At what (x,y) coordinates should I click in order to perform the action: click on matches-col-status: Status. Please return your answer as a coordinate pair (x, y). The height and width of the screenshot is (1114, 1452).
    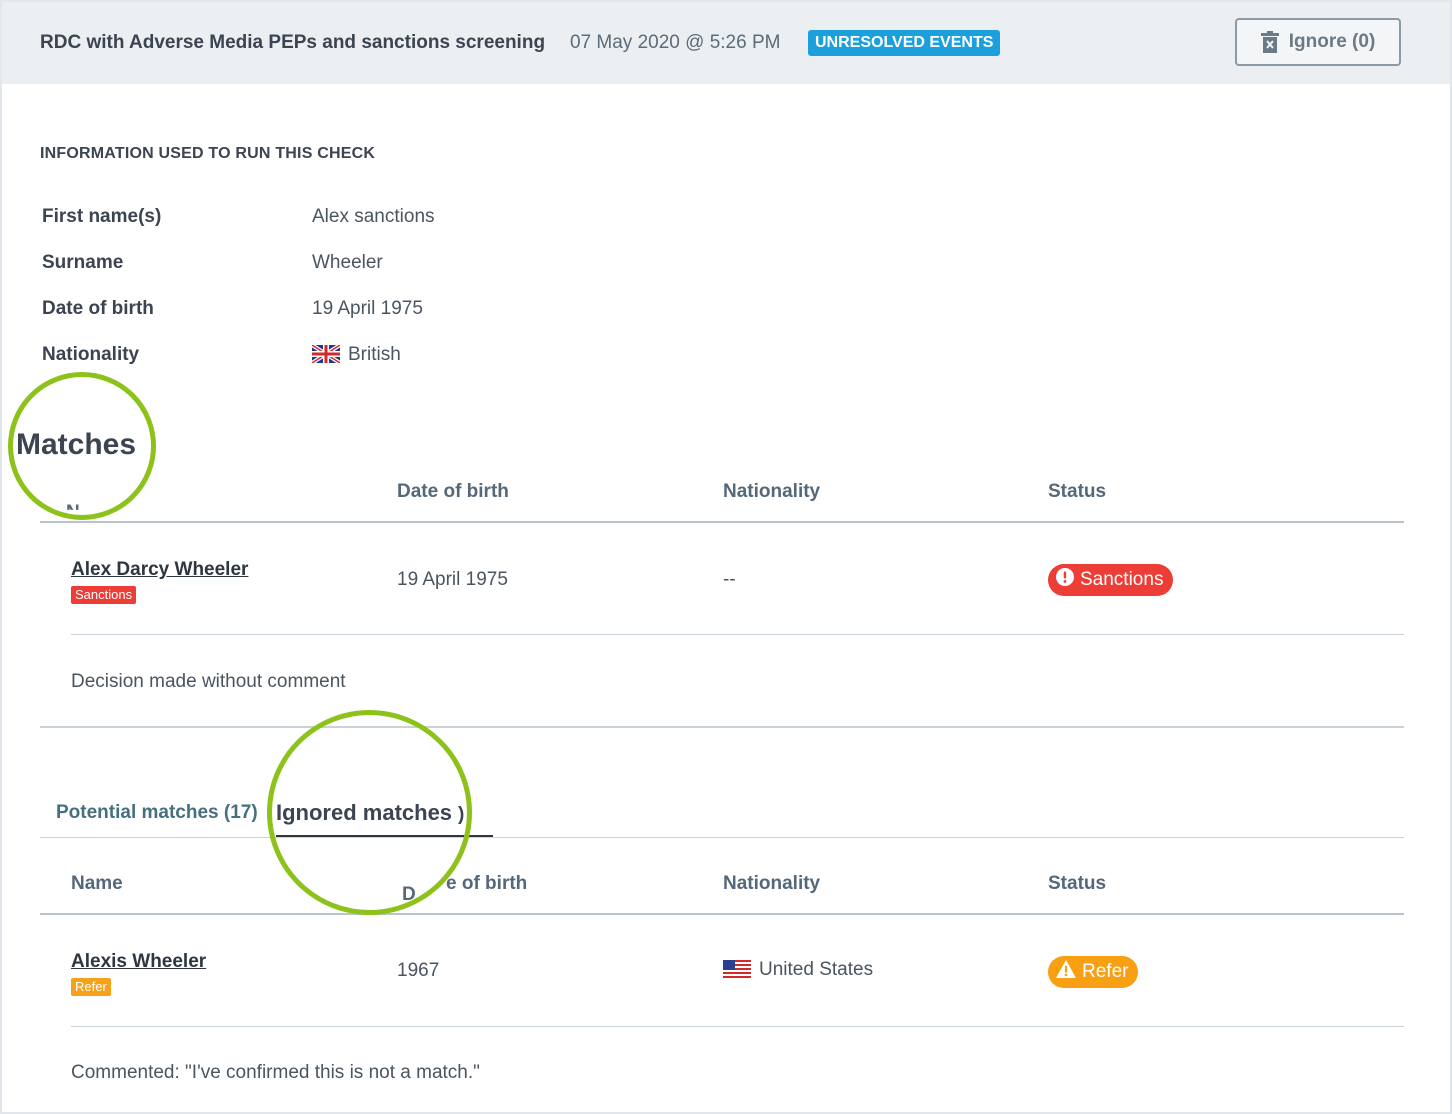
    Looking at the image, I should click on (1077, 491).